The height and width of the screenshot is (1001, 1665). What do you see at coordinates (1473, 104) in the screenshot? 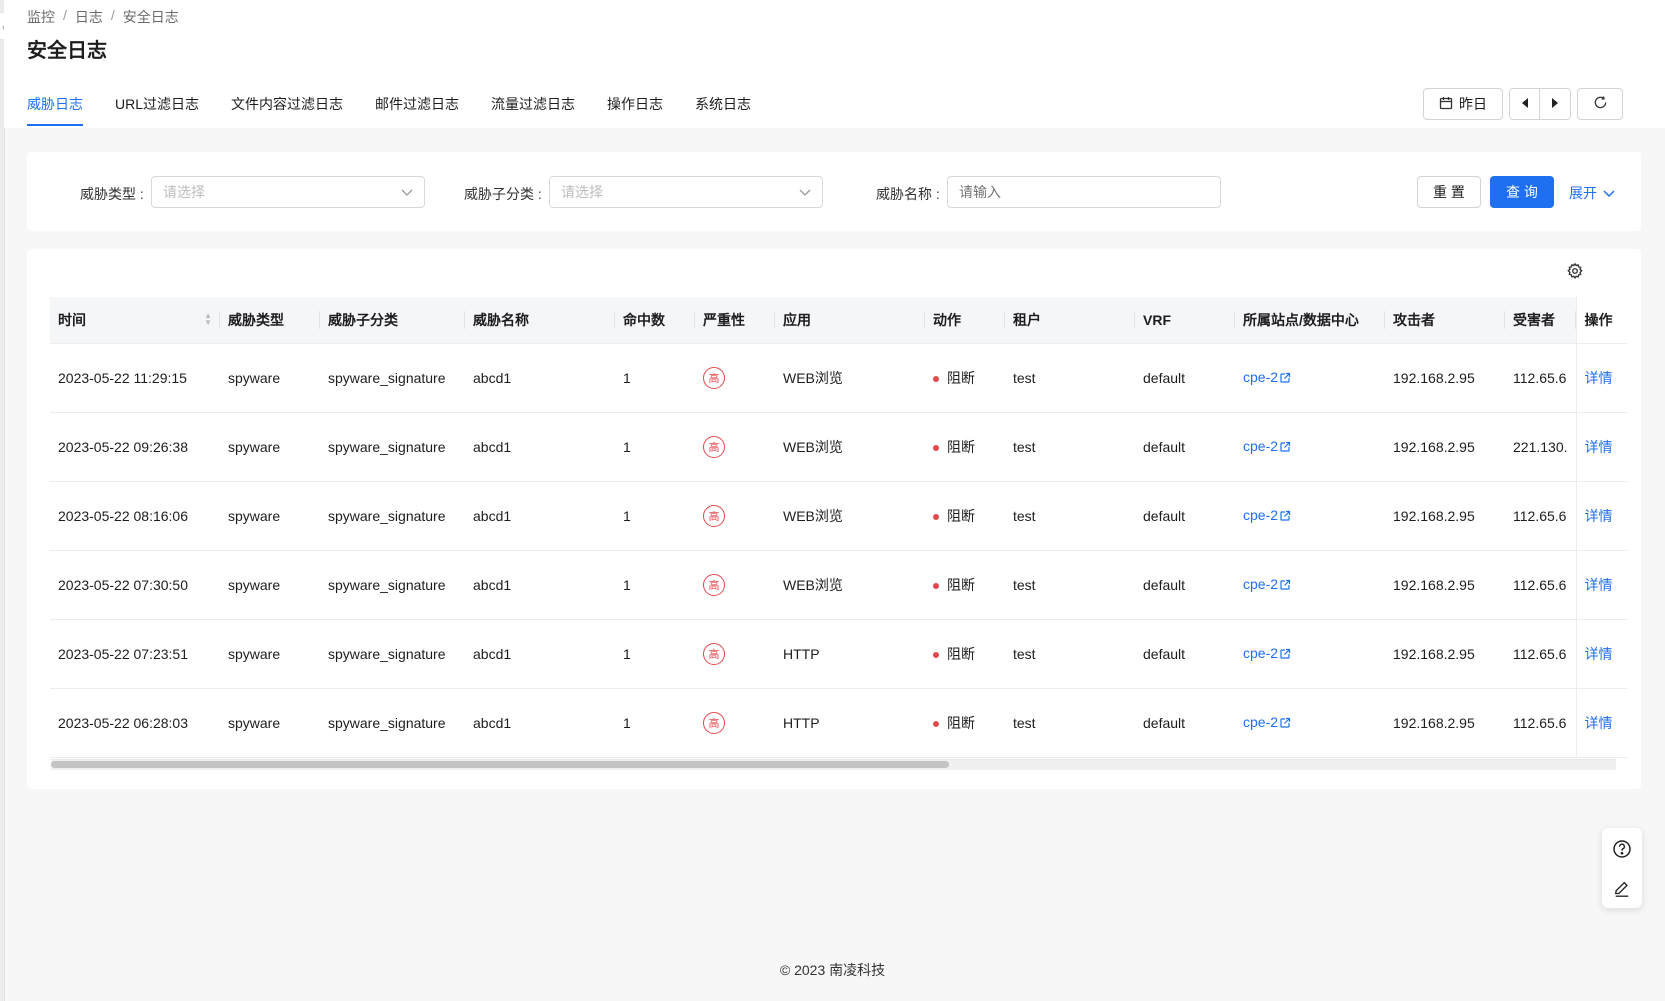
I see `date-label: 昨日` at bounding box center [1473, 104].